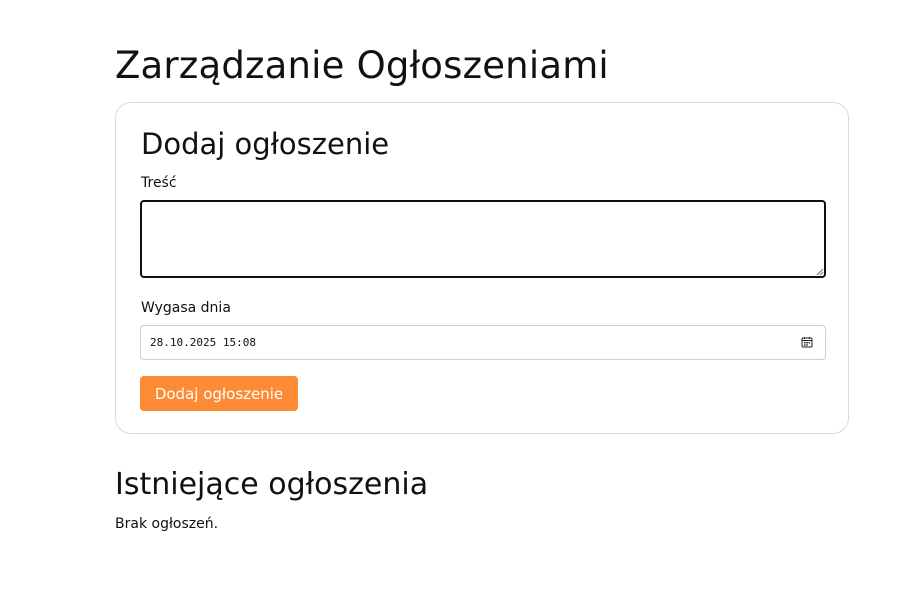 This screenshot has height=595, width=917. What do you see at coordinates (820, 272) in the screenshot?
I see `resize-handle-icon` at bounding box center [820, 272].